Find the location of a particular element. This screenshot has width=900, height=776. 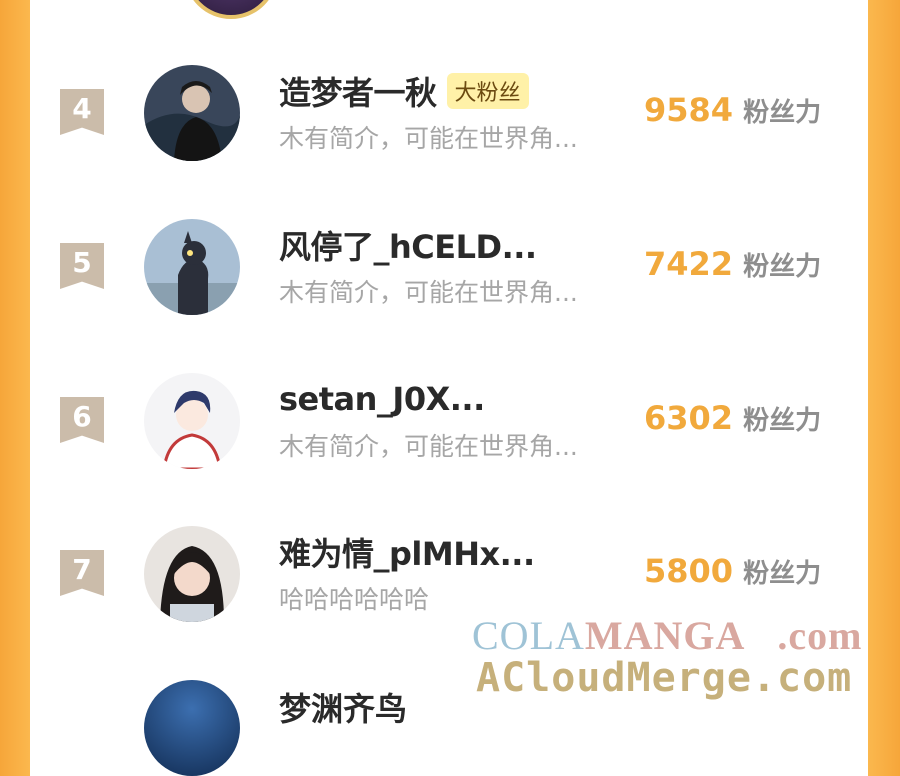

ranking-row: 7 难为情_plMHx... 哈哈哈哈哈哈 5800 粉丝力 is located at coordinates (449, 574).